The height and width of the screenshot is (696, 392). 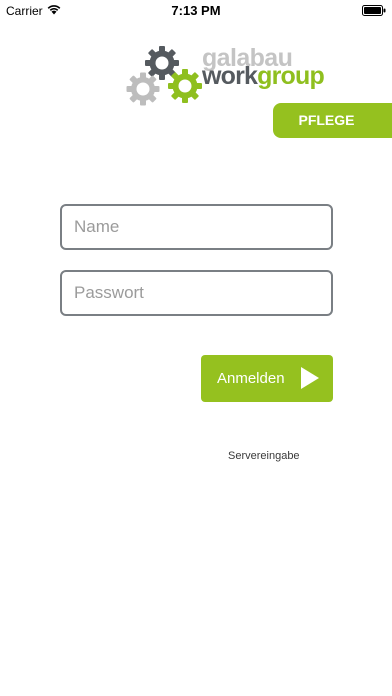 What do you see at coordinates (310, 378) in the screenshot?
I see `play-arrow-icon` at bounding box center [310, 378].